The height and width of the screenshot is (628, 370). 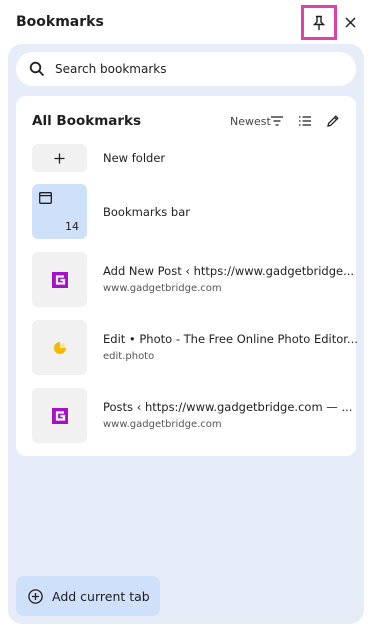 What do you see at coordinates (129, 356) in the screenshot?
I see `bookmark-url: edit.photo` at bounding box center [129, 356].